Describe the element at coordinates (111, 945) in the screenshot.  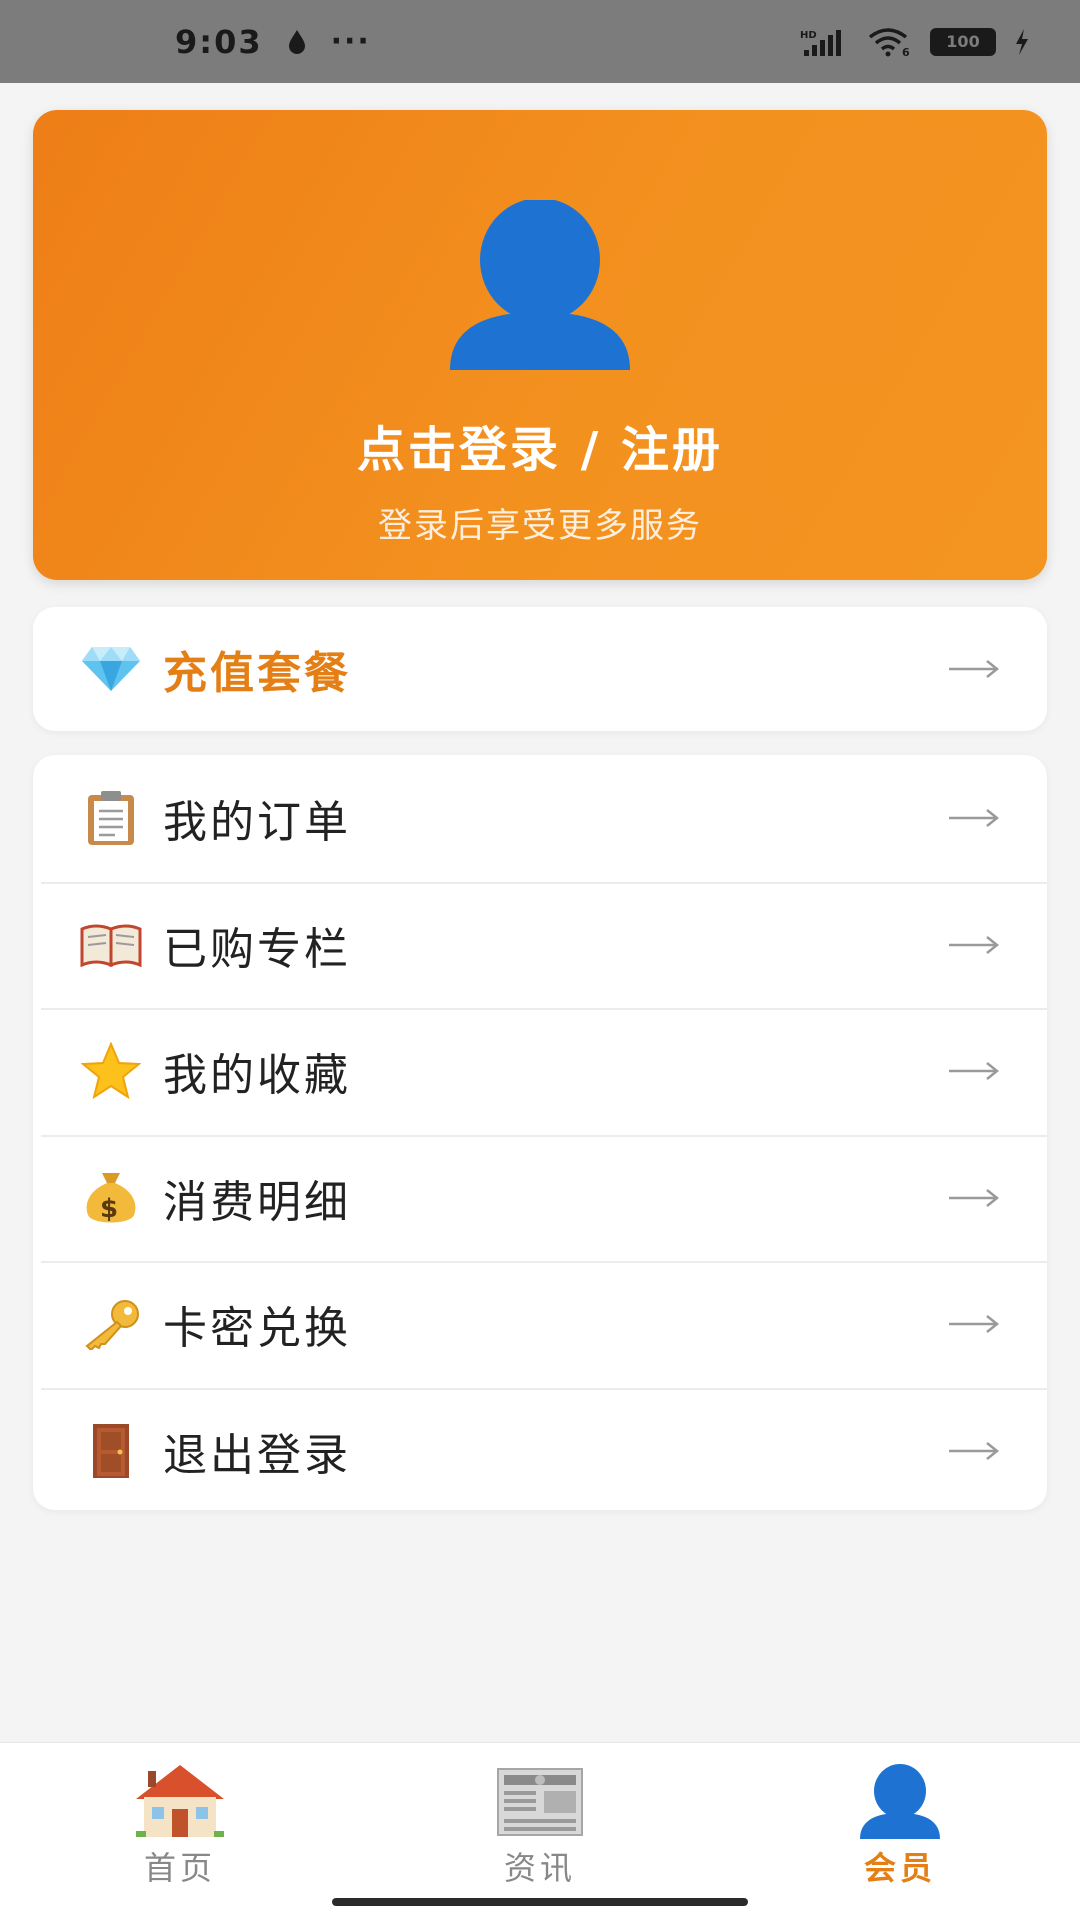
I see `book-icon` at that location.